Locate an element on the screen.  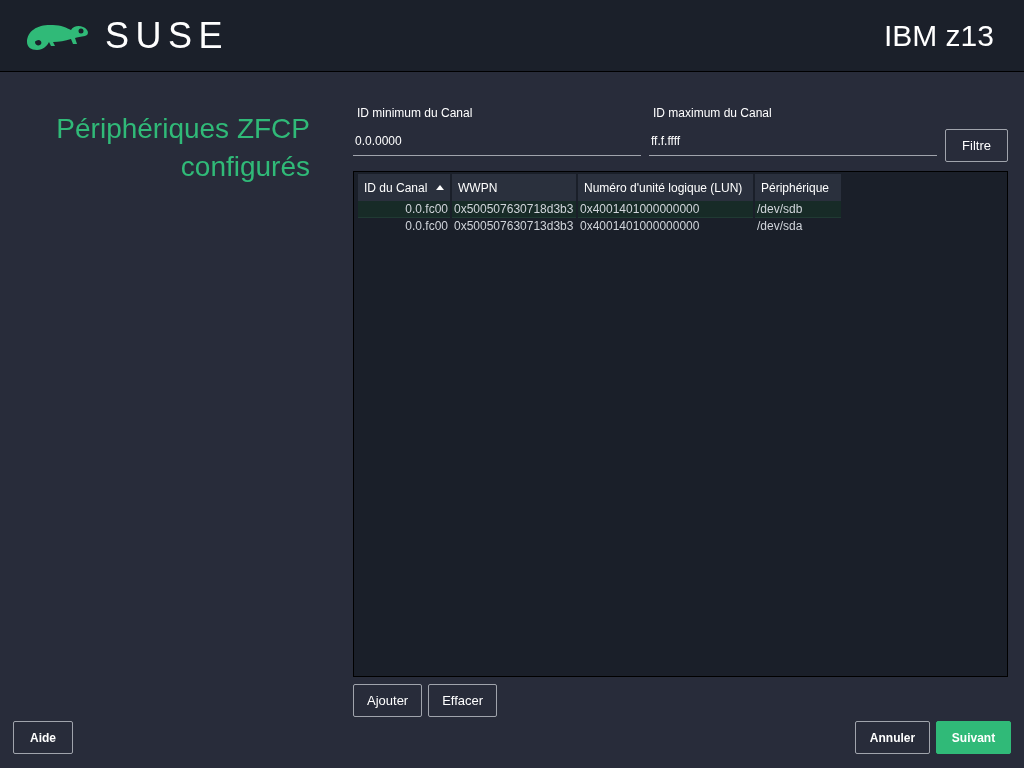
column-header: Numéro d'unité logique (LUN) is located at coordinates (665, 187).